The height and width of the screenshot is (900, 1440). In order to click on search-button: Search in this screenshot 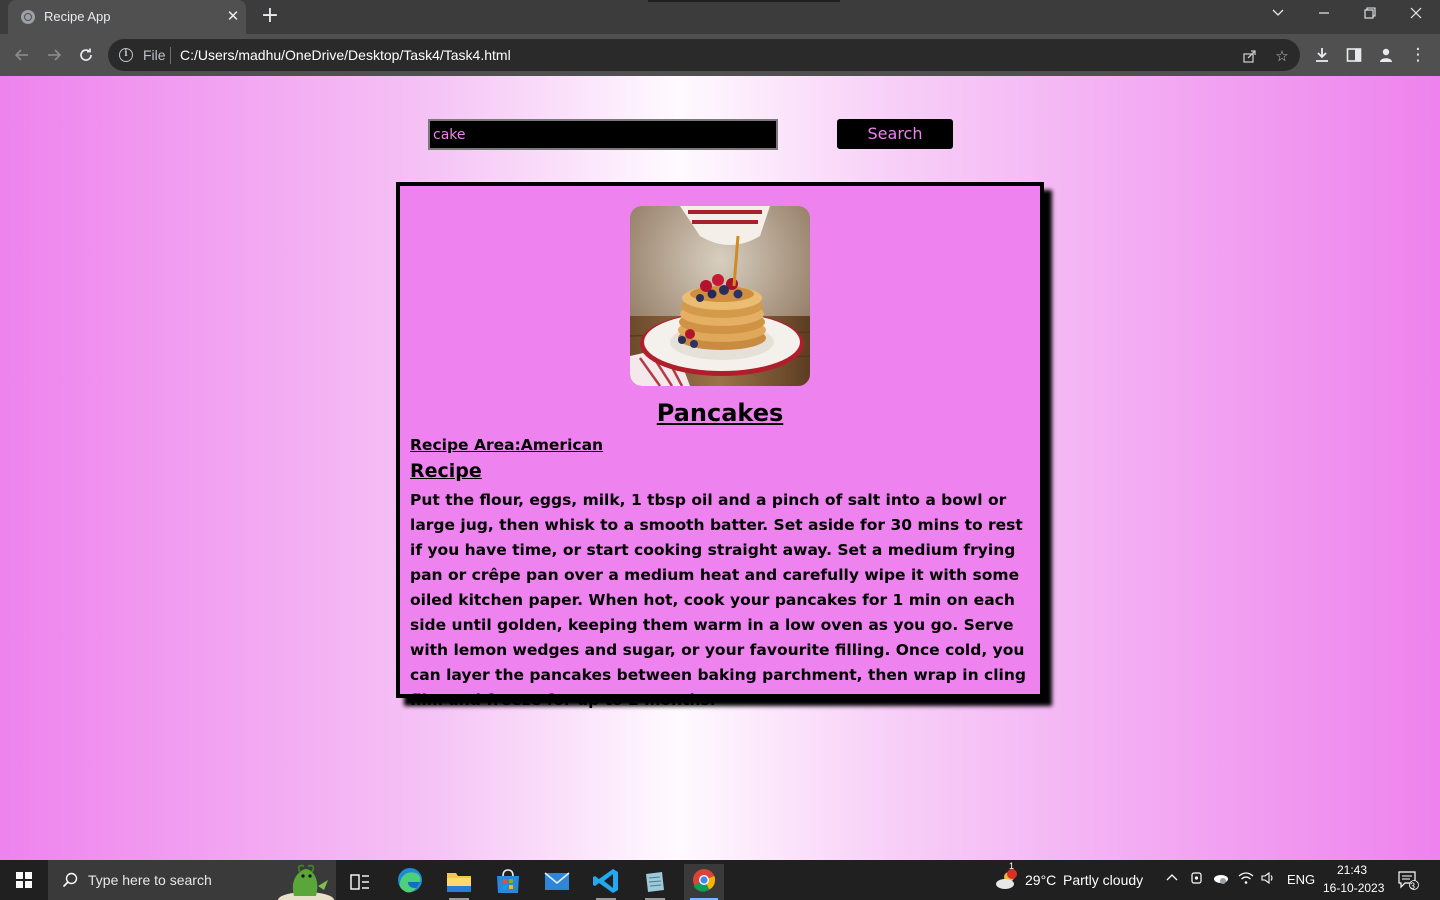, I will do `click(895, 134)`.